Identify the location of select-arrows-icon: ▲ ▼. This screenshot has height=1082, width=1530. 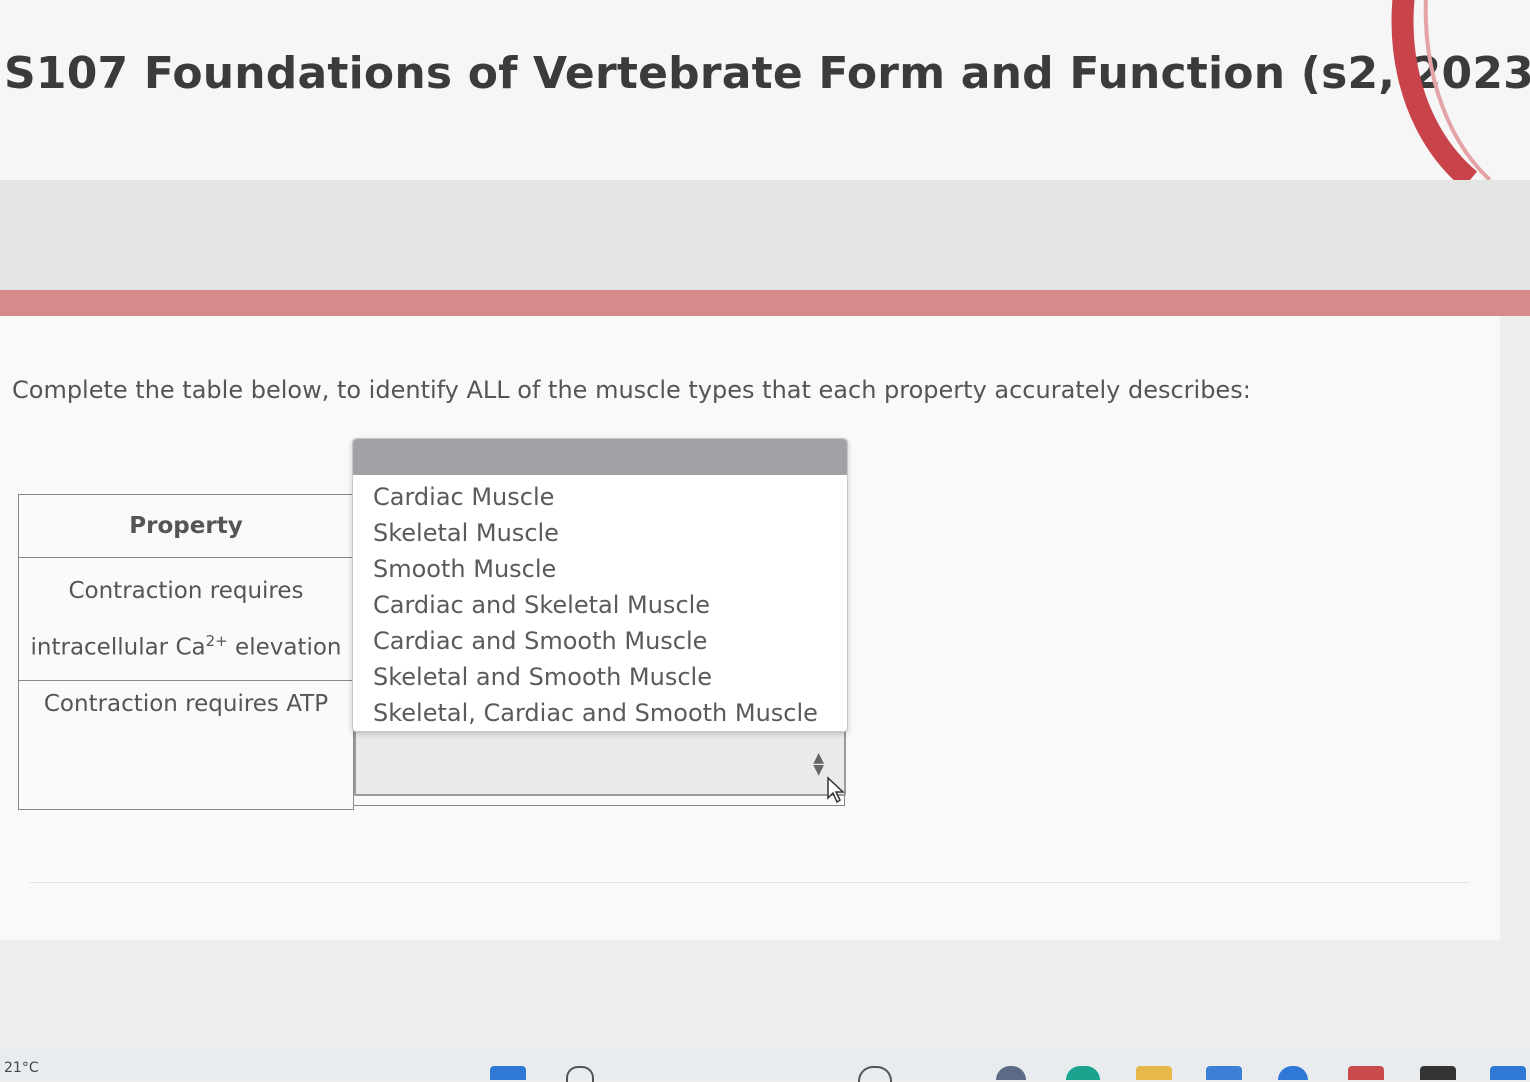
(818, 764).